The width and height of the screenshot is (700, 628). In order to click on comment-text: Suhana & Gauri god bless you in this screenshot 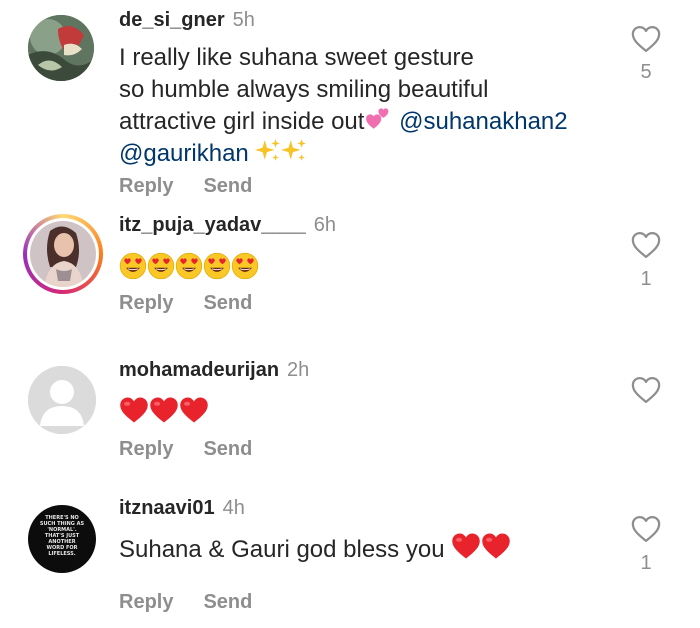, I will do `click(369, 549)`.